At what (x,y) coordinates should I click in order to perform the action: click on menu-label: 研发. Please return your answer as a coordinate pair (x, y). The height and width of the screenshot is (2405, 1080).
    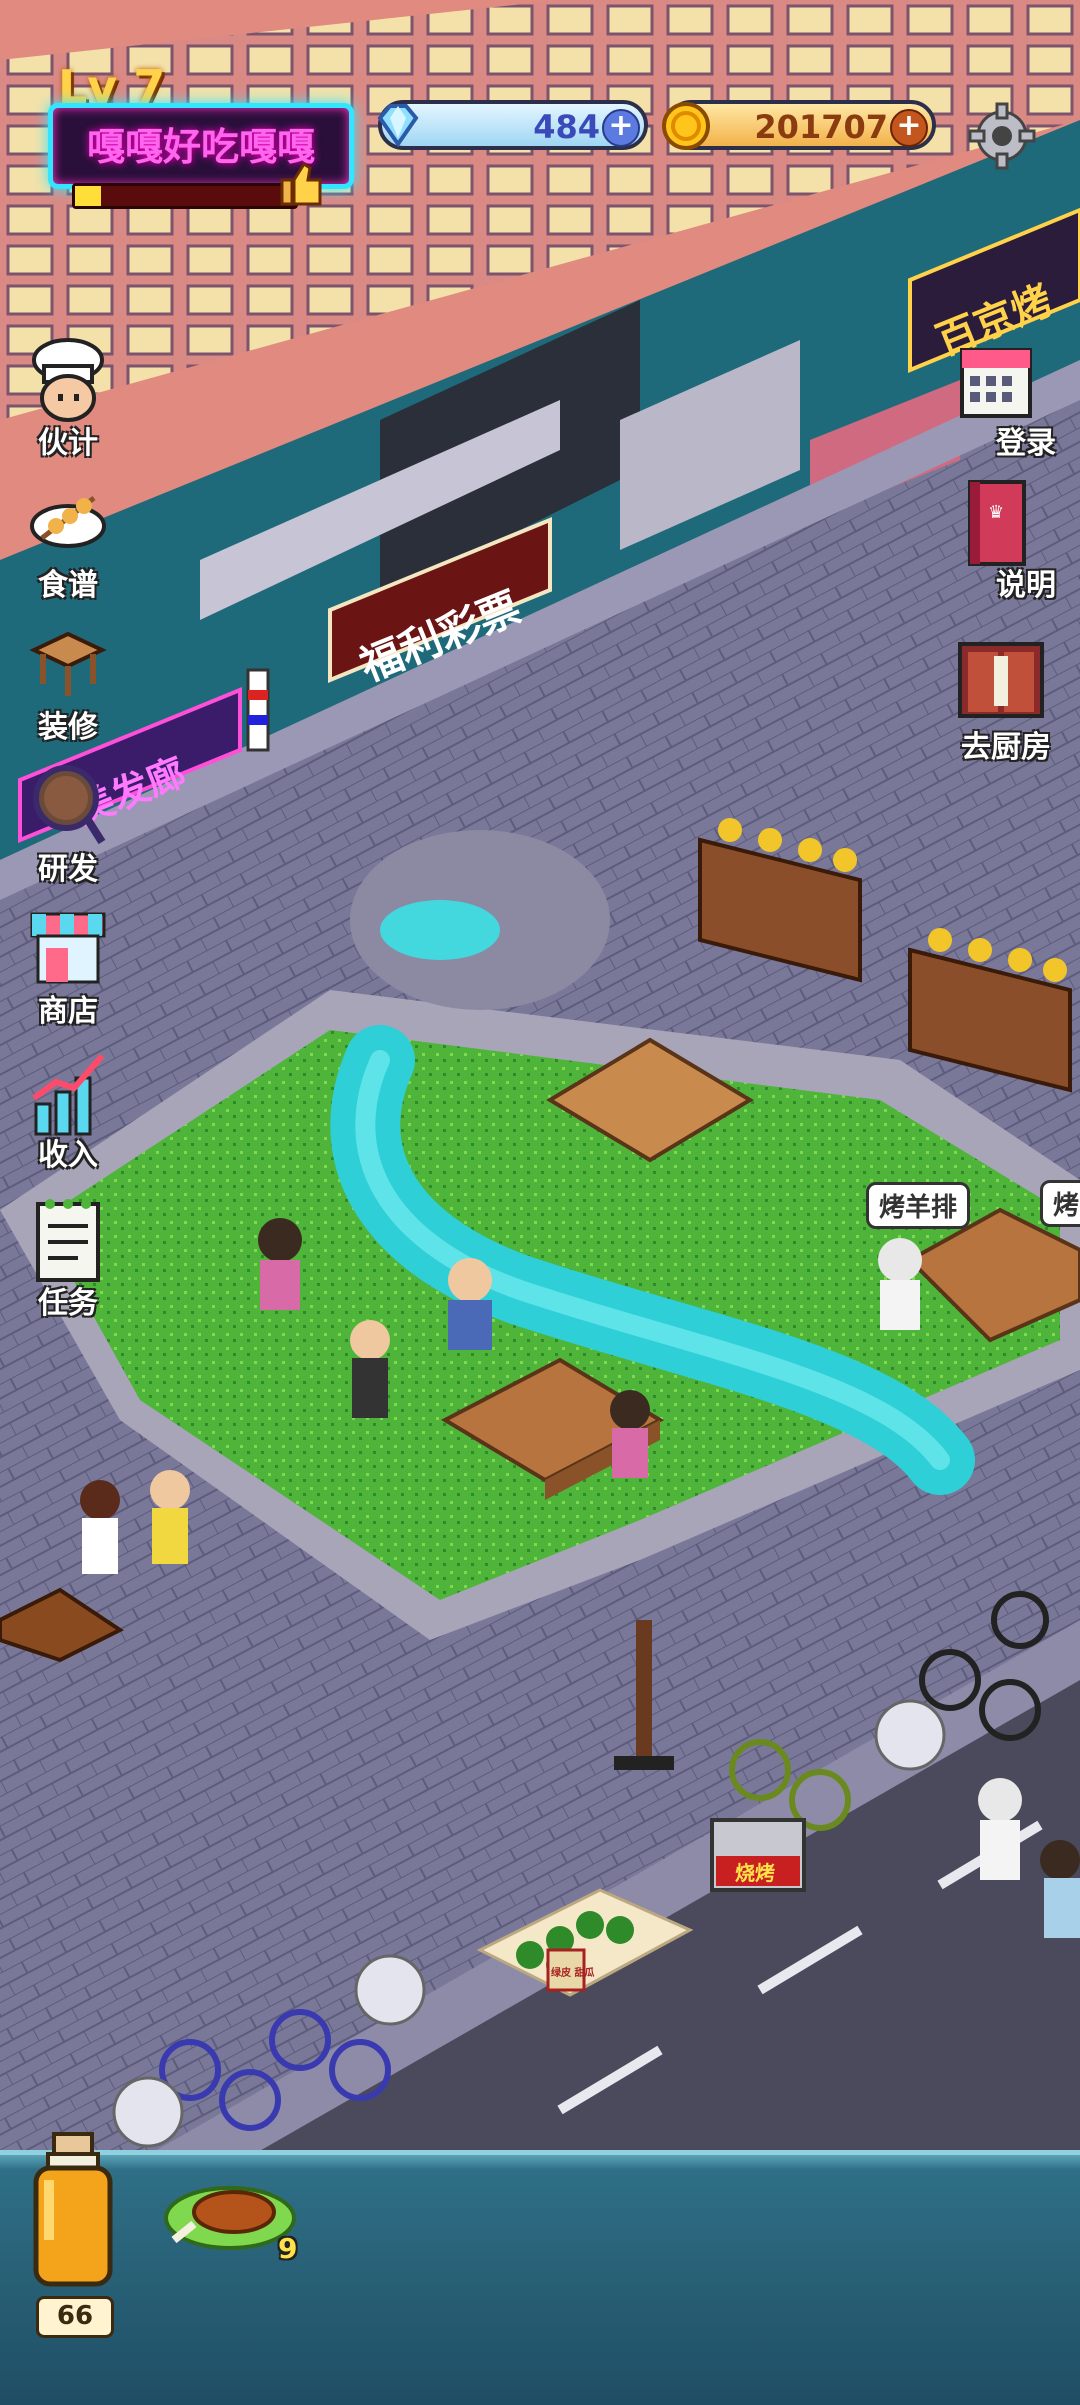
    Looking at the image, I should click on (68, 869).